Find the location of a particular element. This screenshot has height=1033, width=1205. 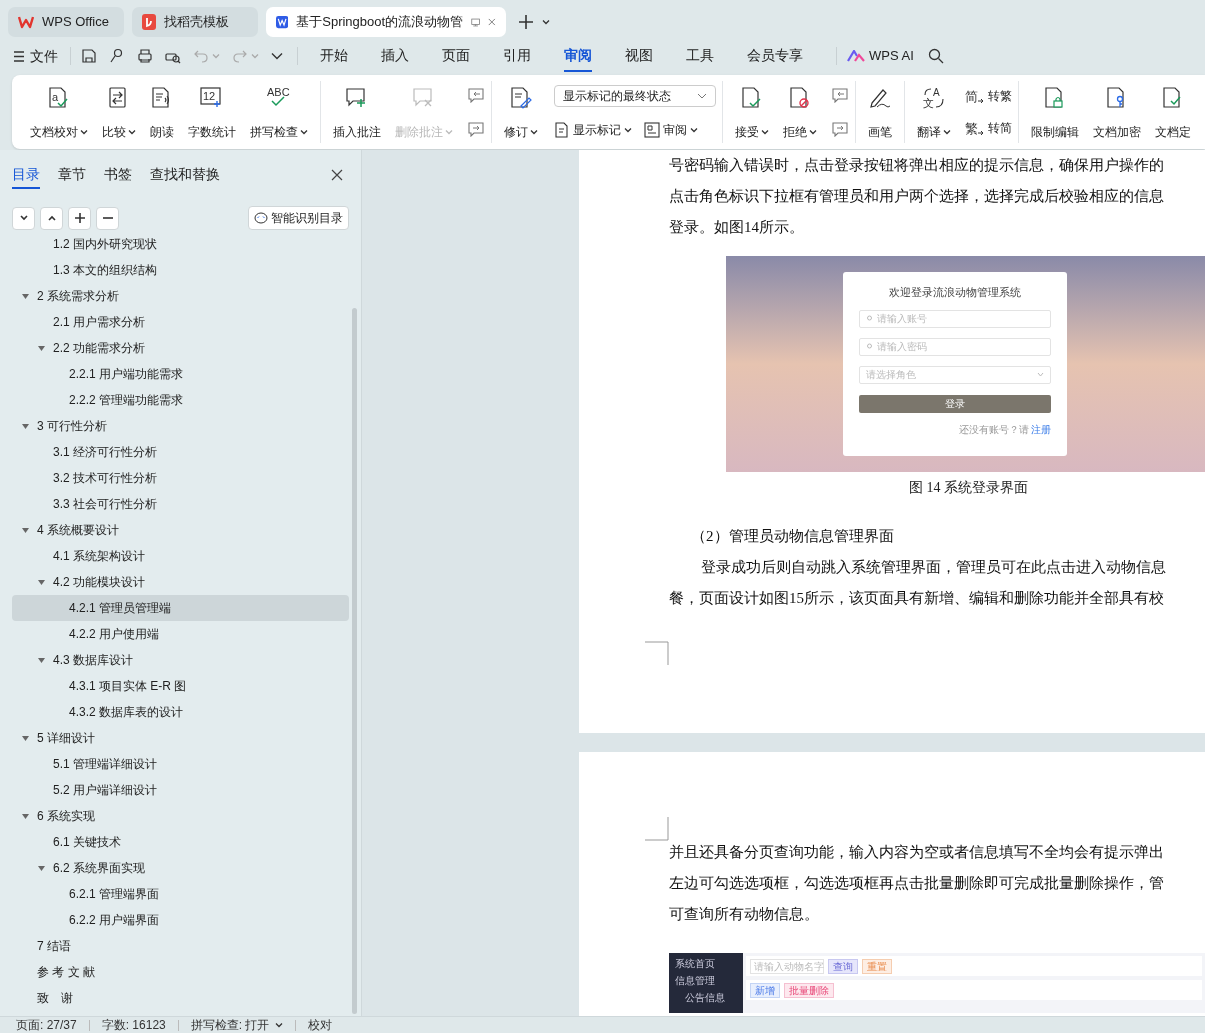

toc-item: 4.2.1 管理员管理端 is located at coordinates (180, 608).